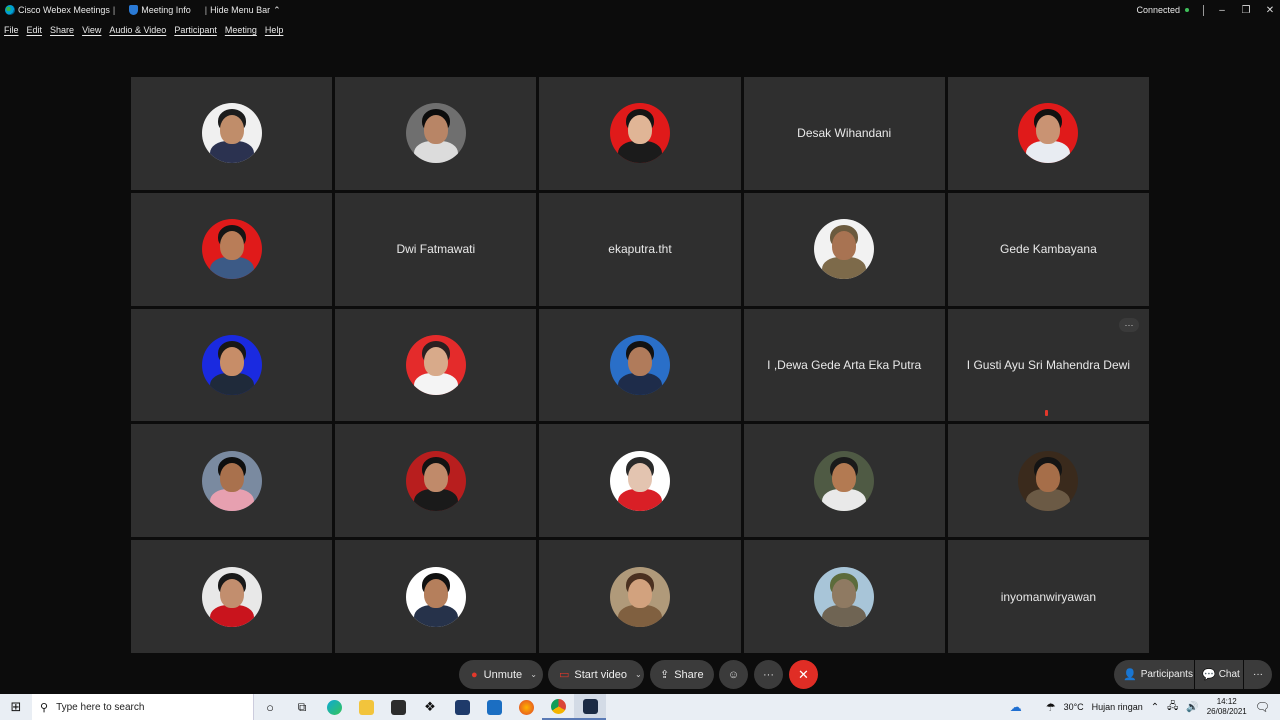 The width and height of the screenshot is (1280, 720). I want to click on chrome-button, so click(558, 707).